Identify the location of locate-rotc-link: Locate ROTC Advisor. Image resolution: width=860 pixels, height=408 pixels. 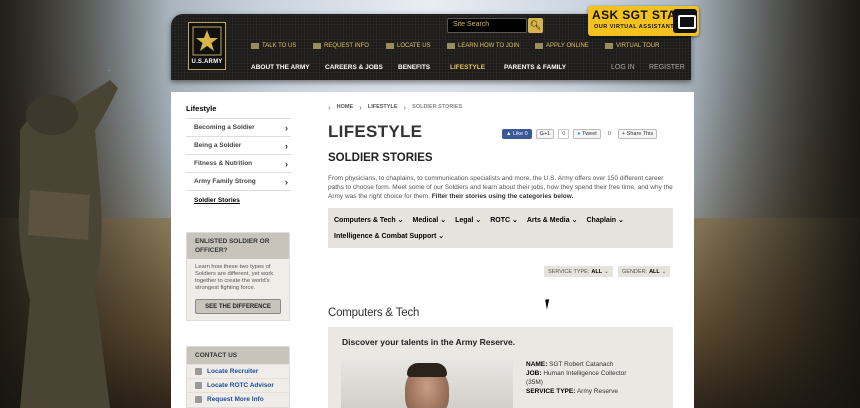
(238, 385).